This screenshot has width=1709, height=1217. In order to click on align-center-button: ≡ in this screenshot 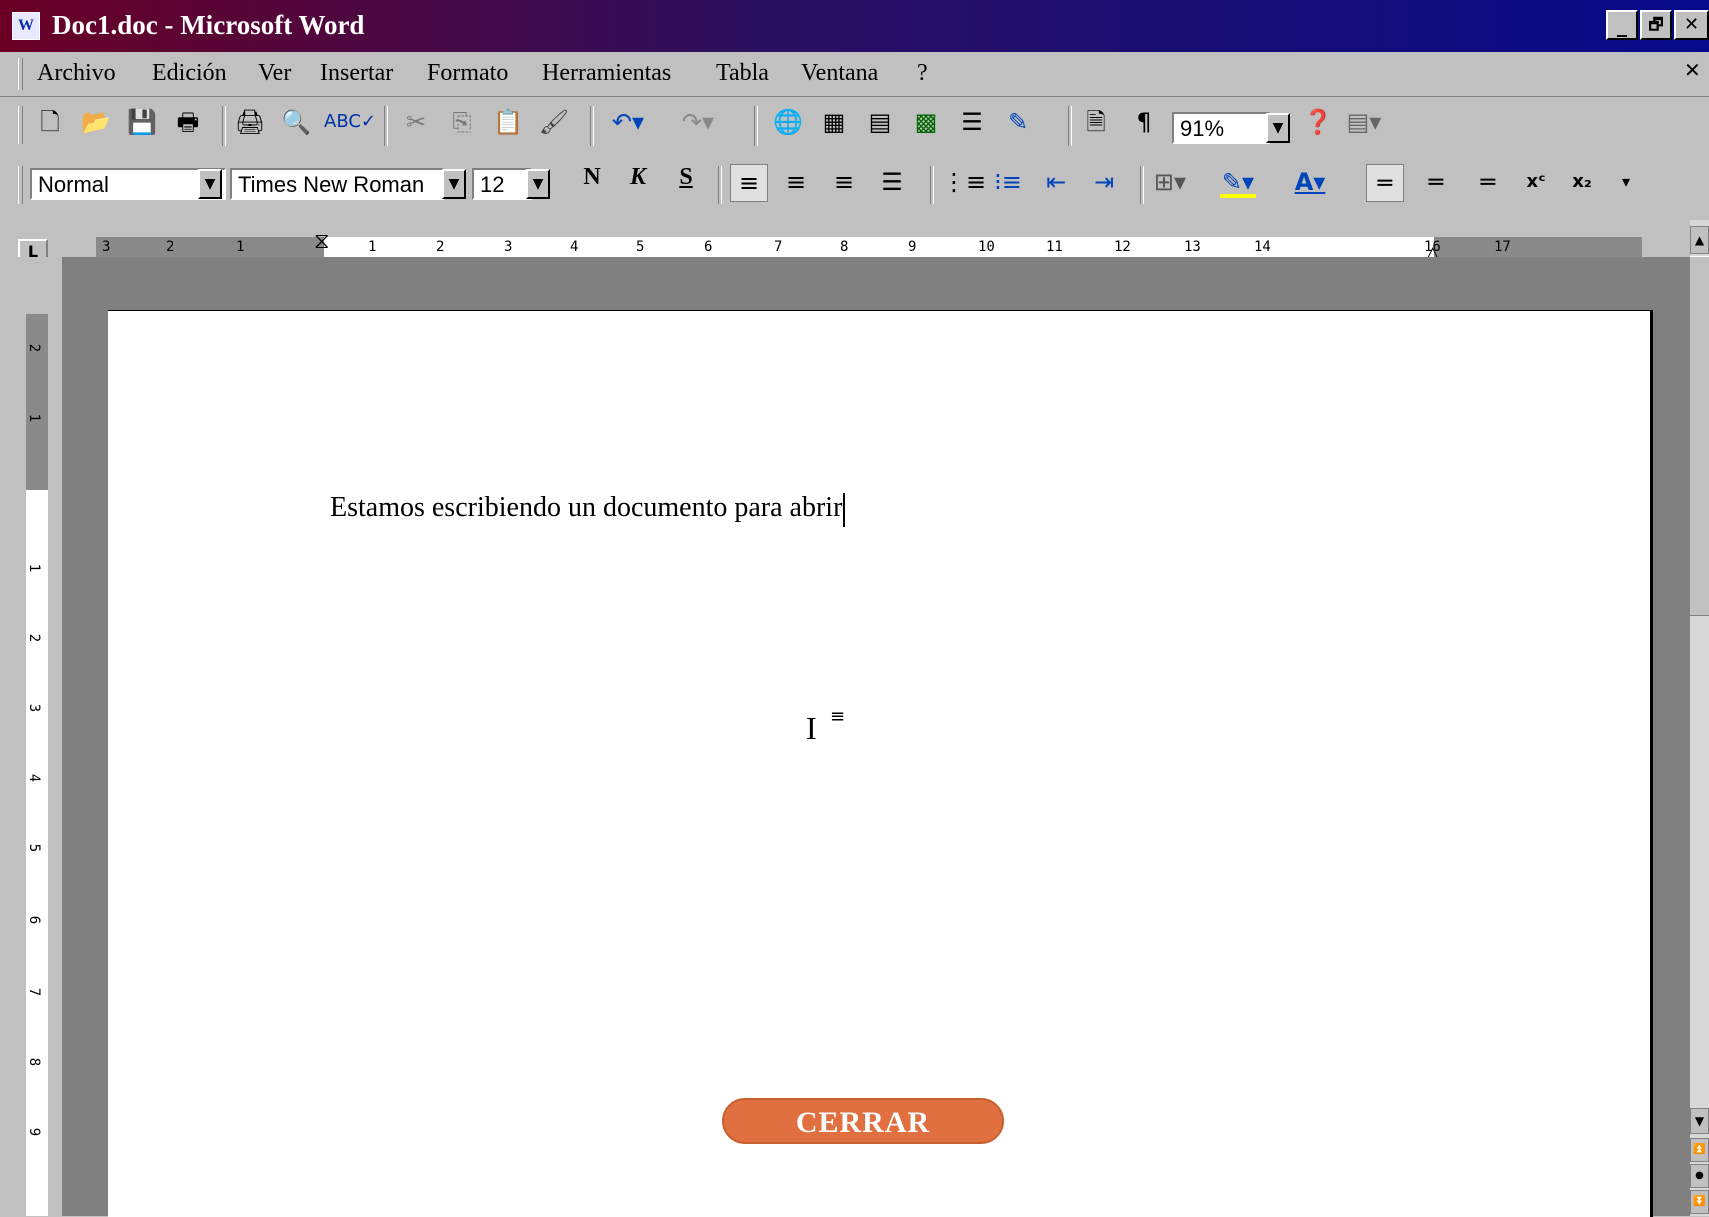, I will do `click(796, 182)`.